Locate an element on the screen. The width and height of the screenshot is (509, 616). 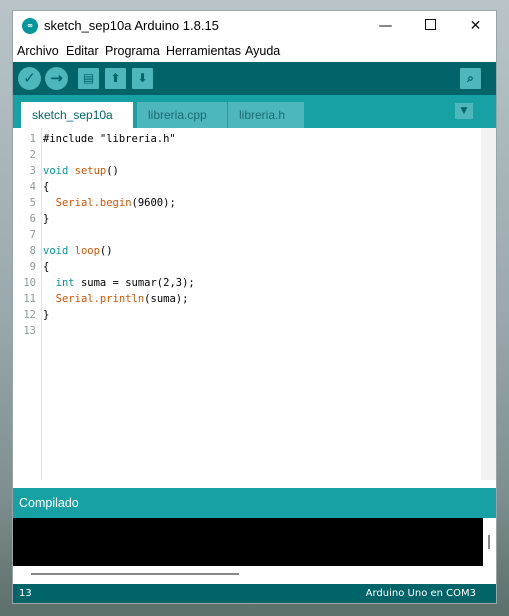
console-header: Compilado is located at coordinates (254, 503).